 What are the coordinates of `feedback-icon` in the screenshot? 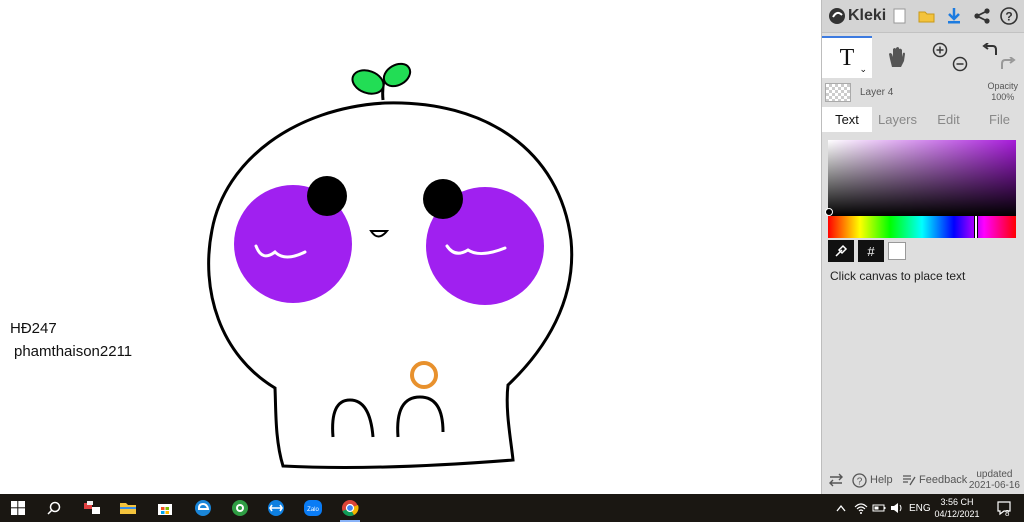 It's located at (909, 480).